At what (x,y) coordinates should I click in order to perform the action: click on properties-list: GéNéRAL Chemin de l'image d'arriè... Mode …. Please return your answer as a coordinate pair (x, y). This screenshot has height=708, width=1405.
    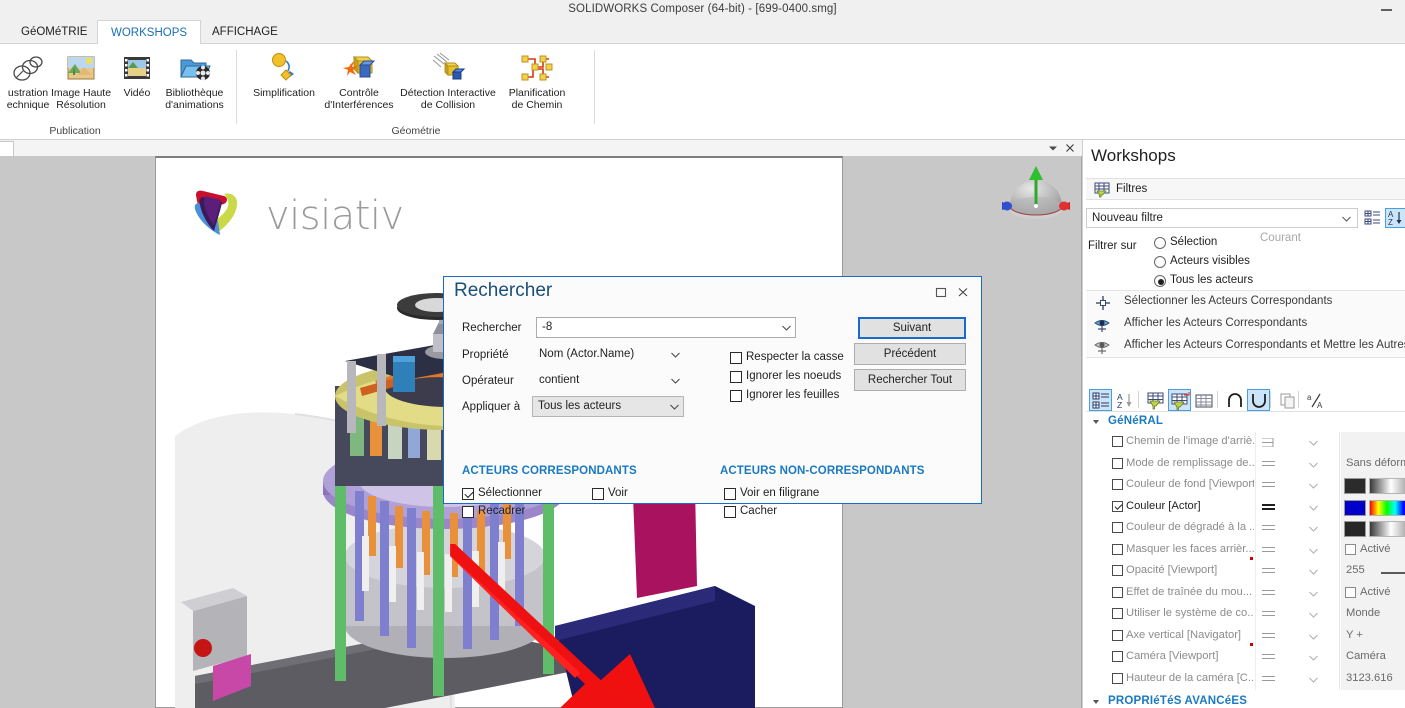
    Looking at the image, I should click on (1245, 561).